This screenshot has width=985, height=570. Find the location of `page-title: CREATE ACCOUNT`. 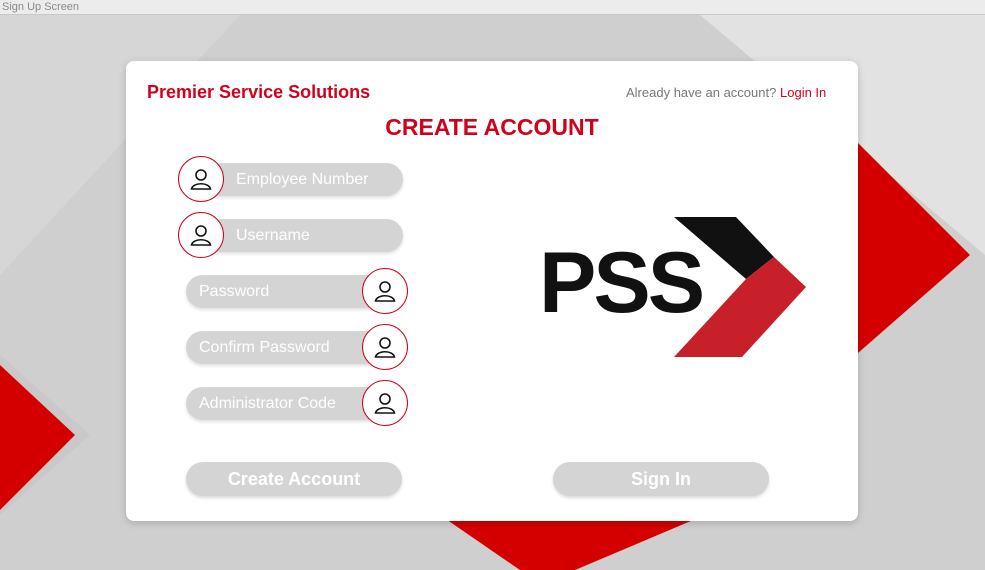

page-title: CREATE ACCOUNT is located at coordinates (492, 127).